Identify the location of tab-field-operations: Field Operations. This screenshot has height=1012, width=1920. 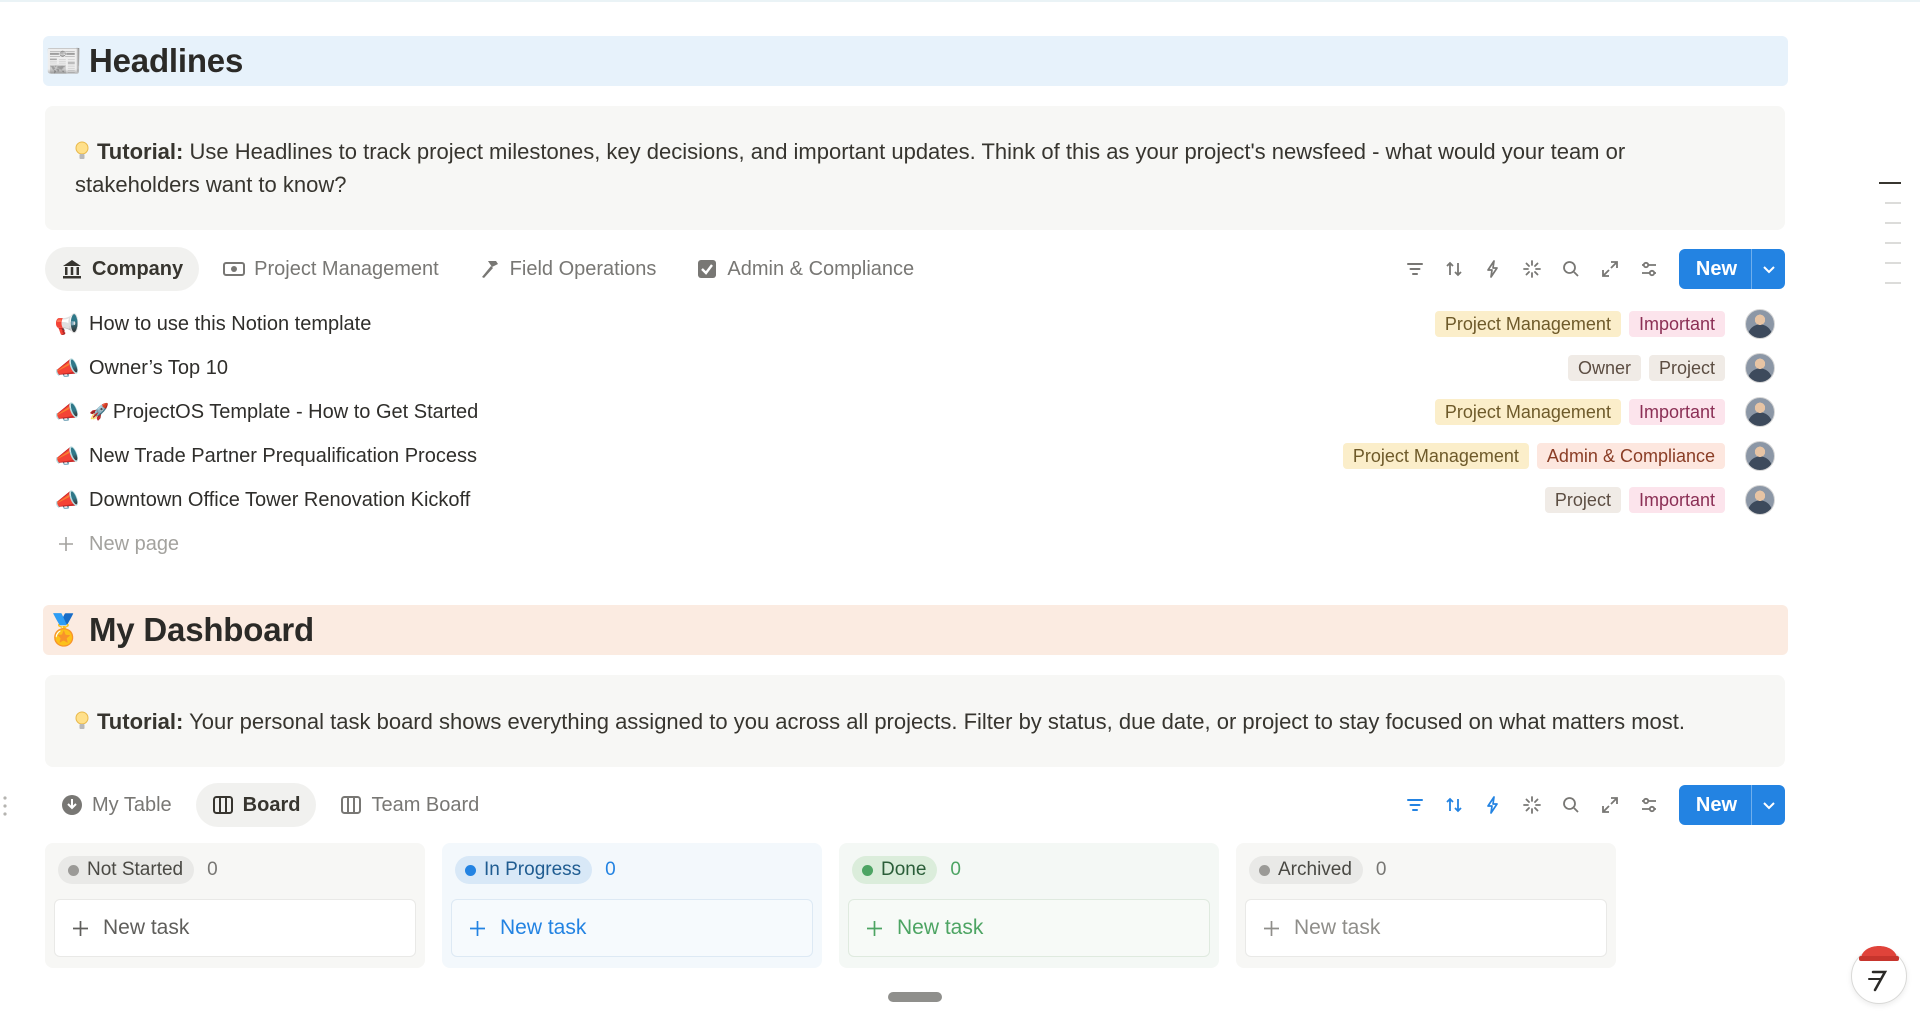
(568, 269).